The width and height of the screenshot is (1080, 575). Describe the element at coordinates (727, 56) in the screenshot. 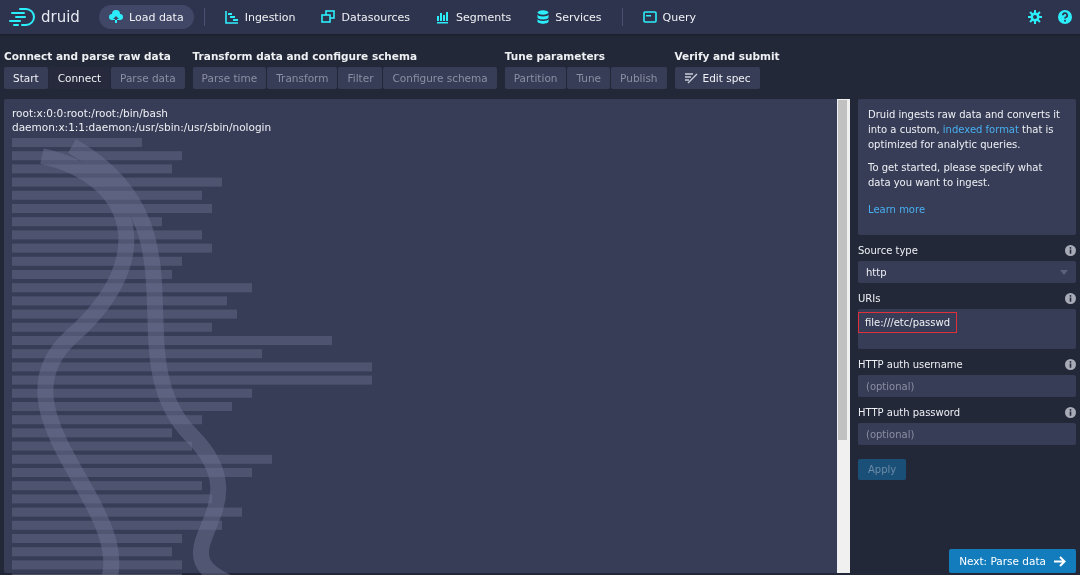

I see `step-group-title: Verify and submit` at that location.